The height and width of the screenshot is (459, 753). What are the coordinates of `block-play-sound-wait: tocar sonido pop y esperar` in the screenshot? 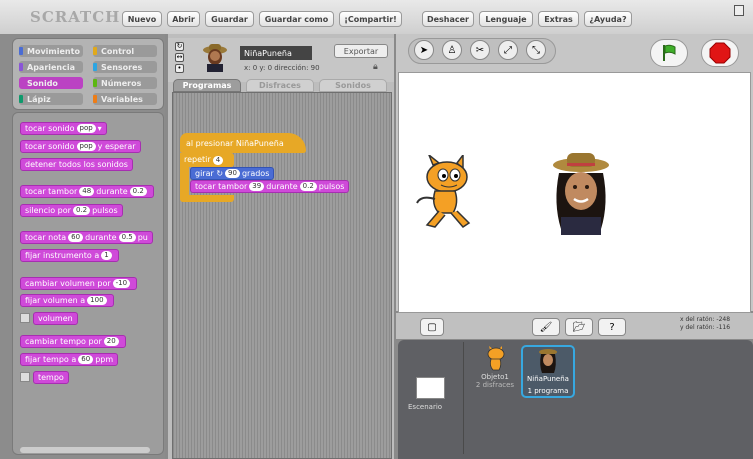 It's located at (80, 146).